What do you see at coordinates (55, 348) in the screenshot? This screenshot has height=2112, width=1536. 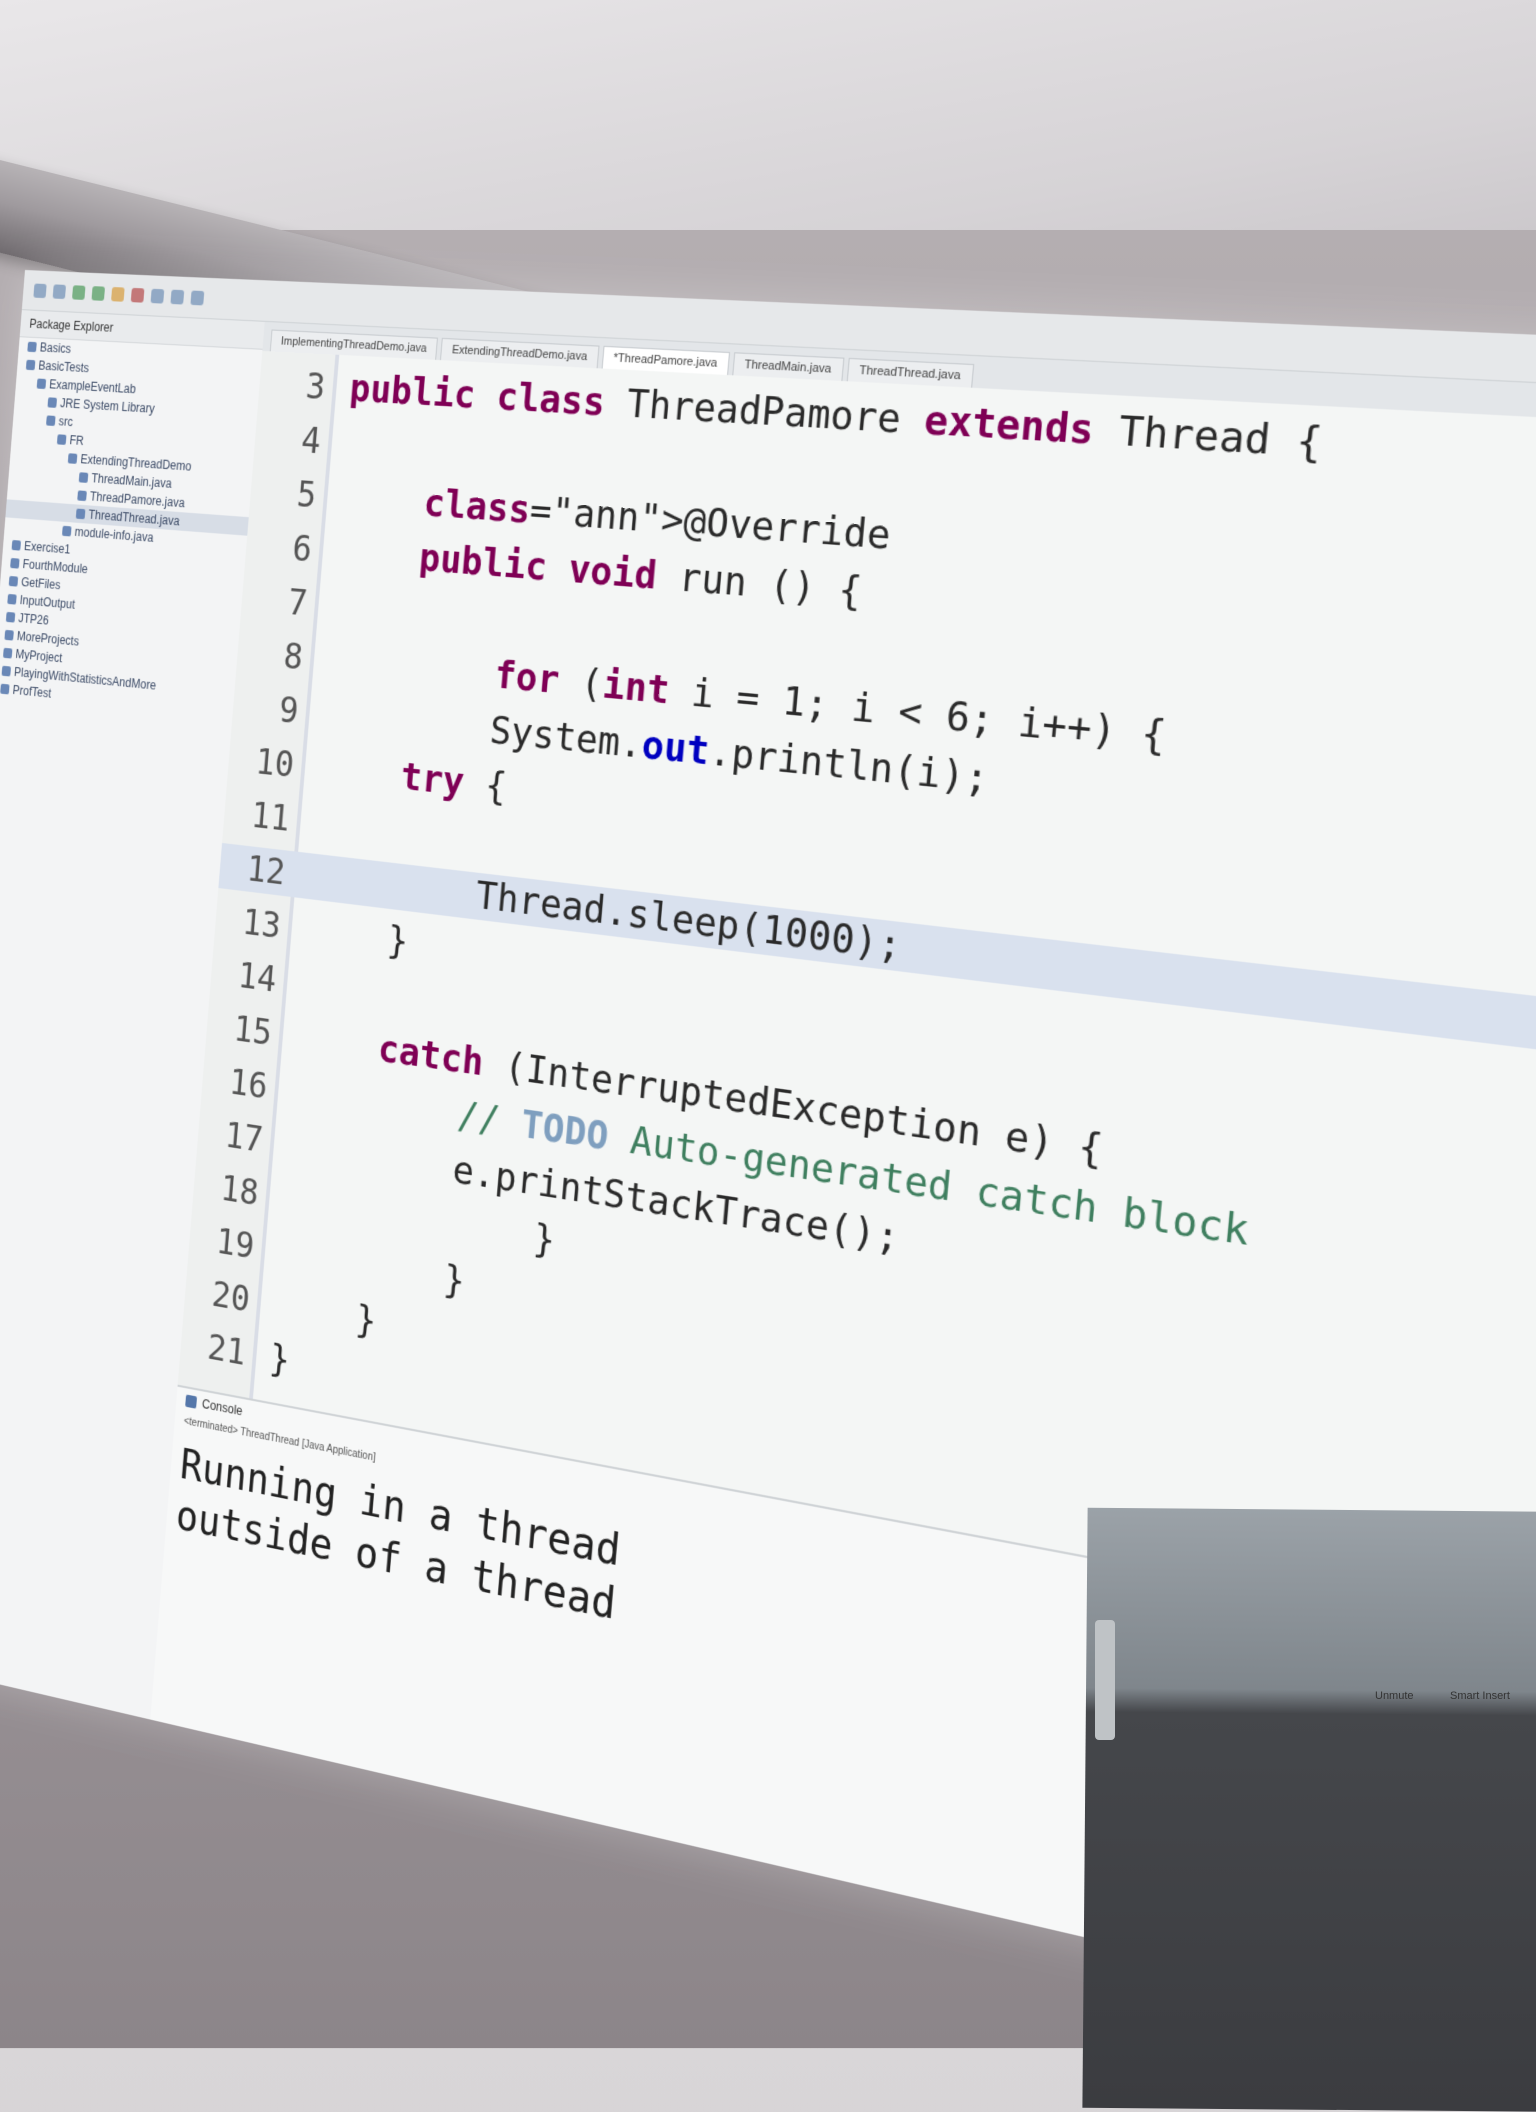 I see `tree-item-label: Basics` at bounding box center [55, 348].